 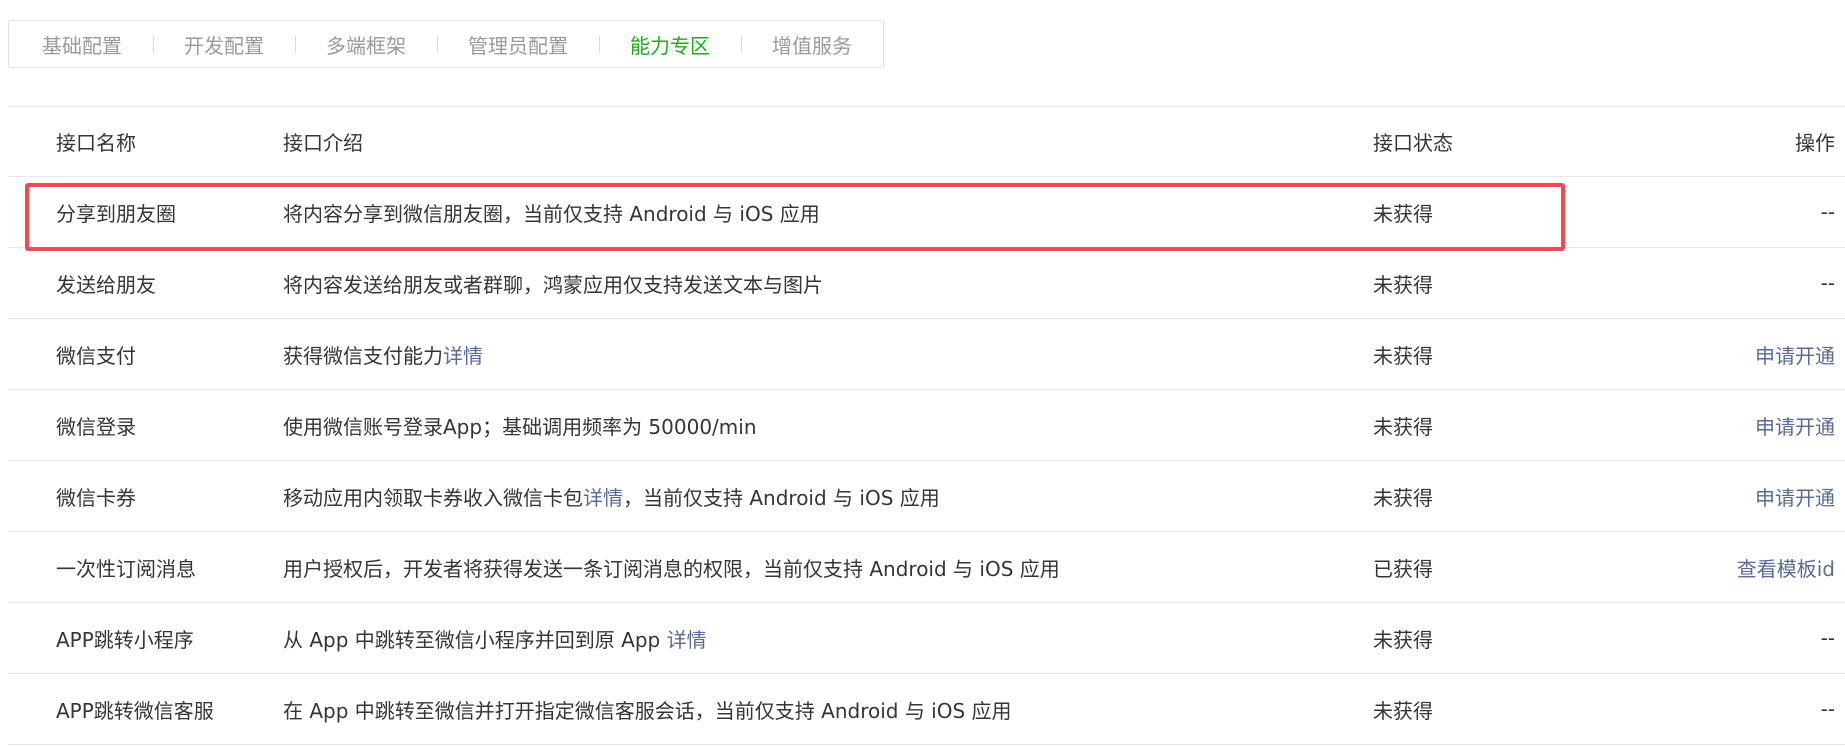 I want to click on tab-2: 多端框架, so click(x=366, y=44).